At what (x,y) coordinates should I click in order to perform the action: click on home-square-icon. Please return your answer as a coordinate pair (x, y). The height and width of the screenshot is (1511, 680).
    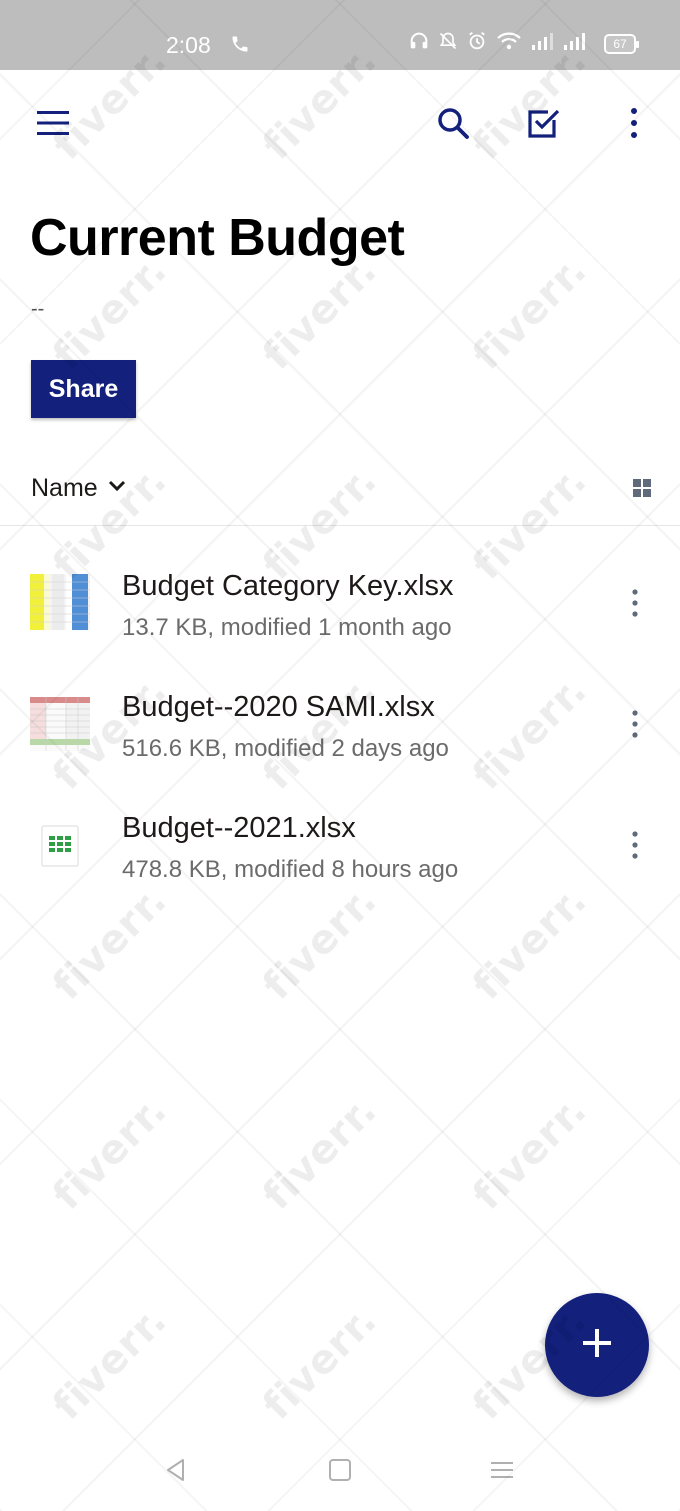
    Looking at the image, I should click on (340, 1472).